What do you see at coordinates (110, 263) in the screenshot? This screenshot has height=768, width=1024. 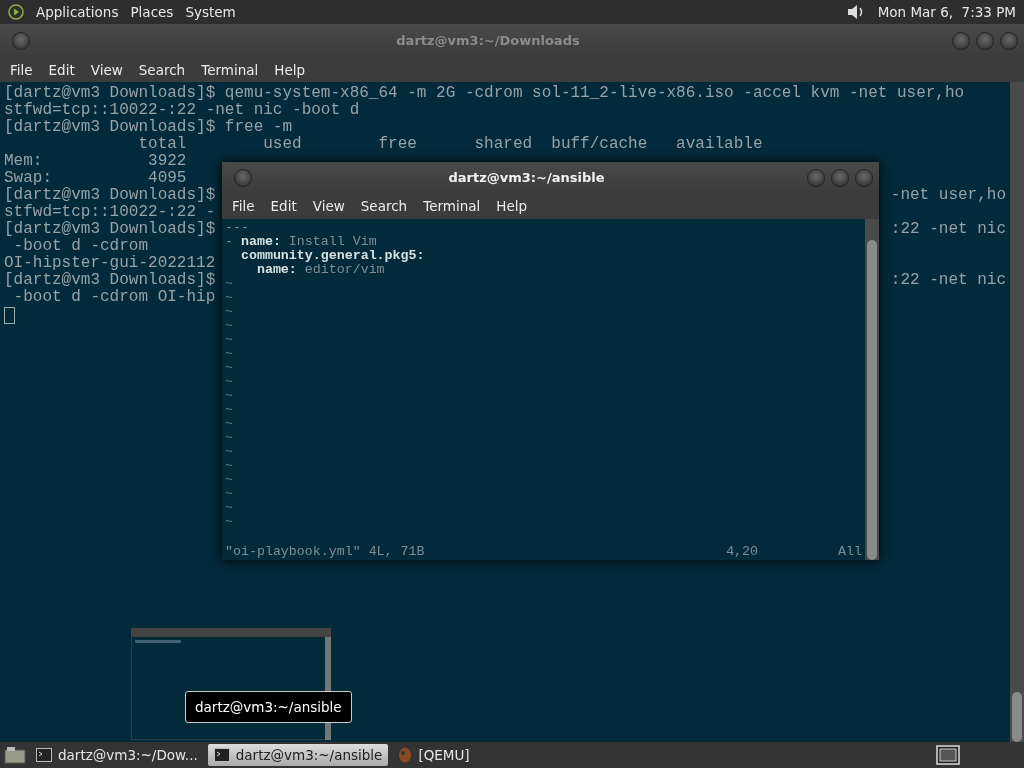 I see `terminal-line: OI-hipster-gui-2022112` at bounding box center [110, 263].